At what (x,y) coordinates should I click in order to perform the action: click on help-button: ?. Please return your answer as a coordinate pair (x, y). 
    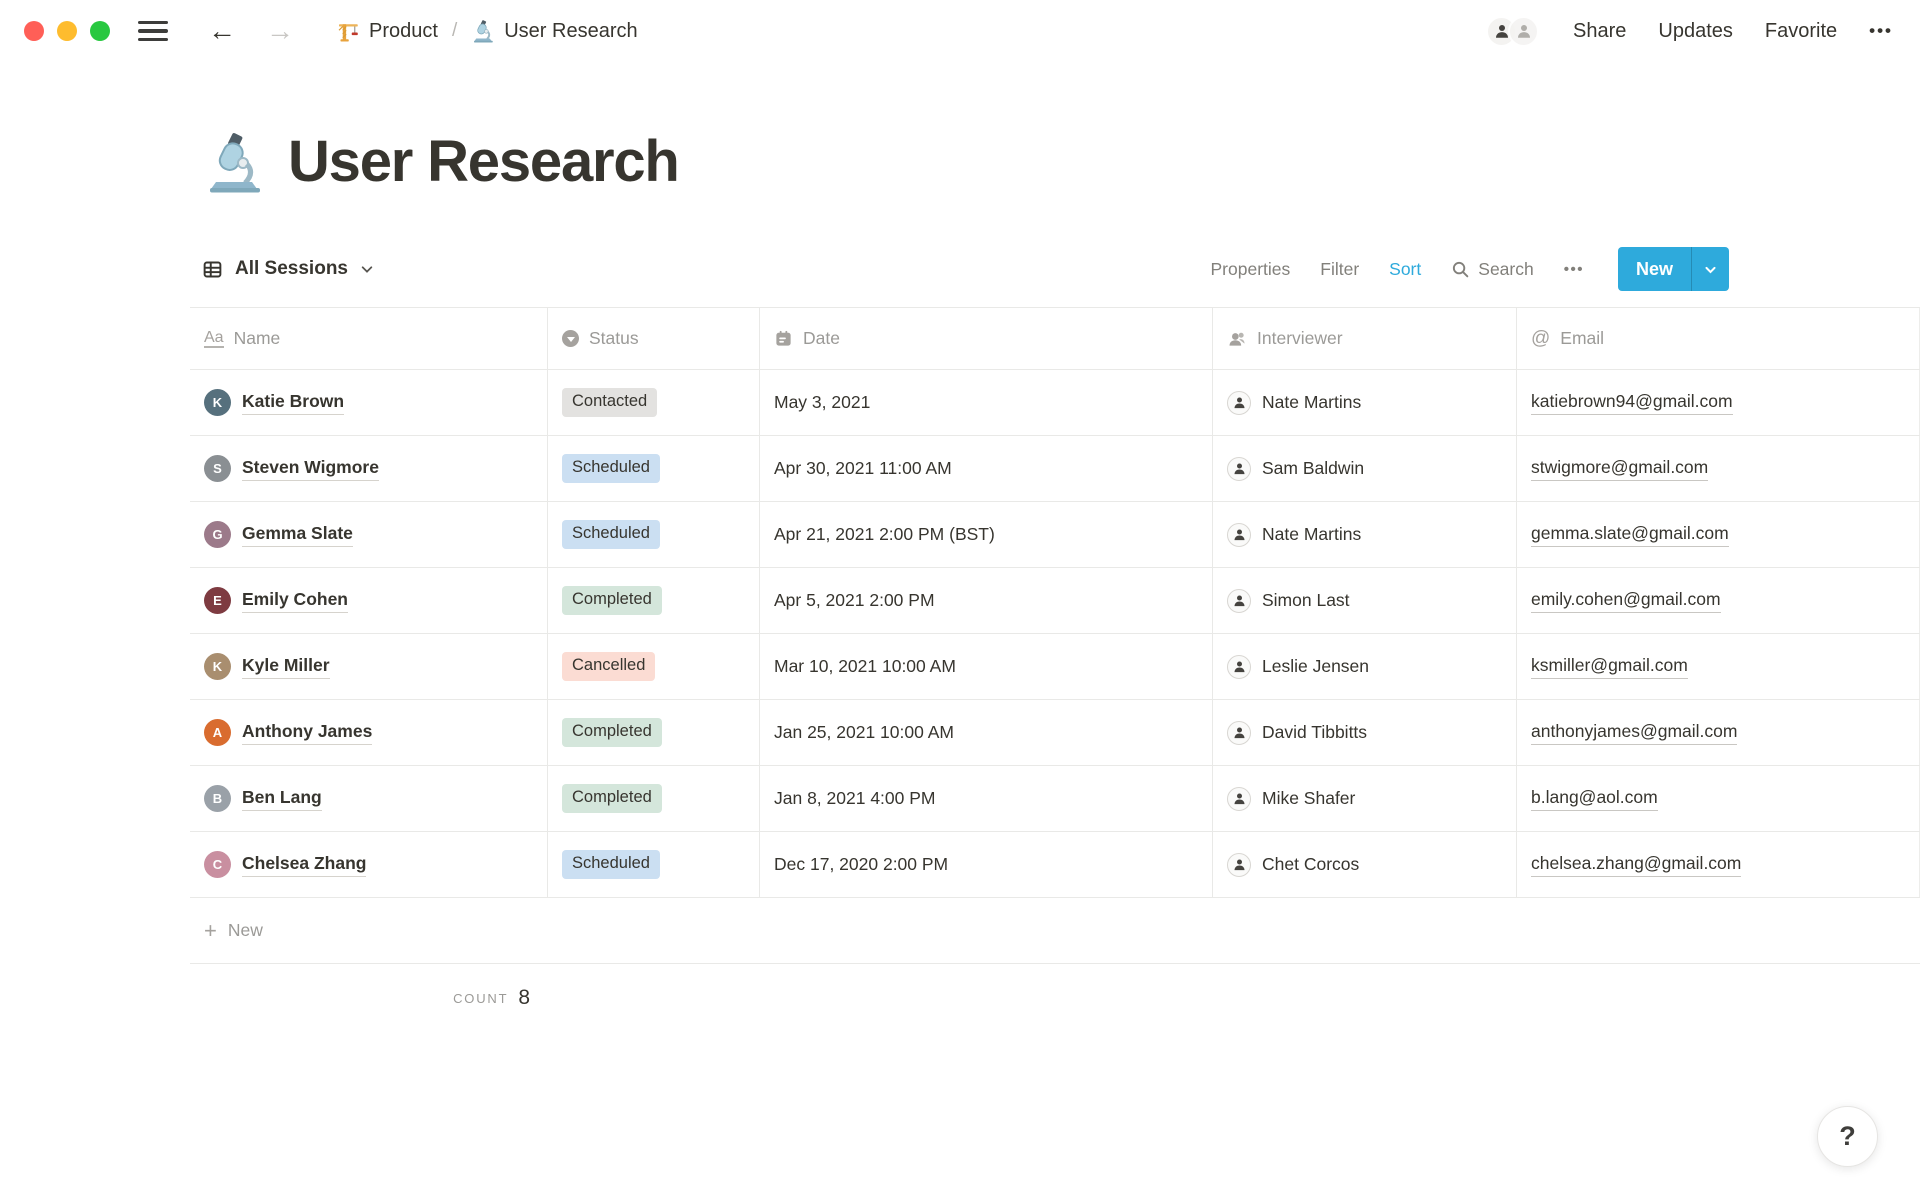
    Looking at the image, I should click on (1847, 1136).